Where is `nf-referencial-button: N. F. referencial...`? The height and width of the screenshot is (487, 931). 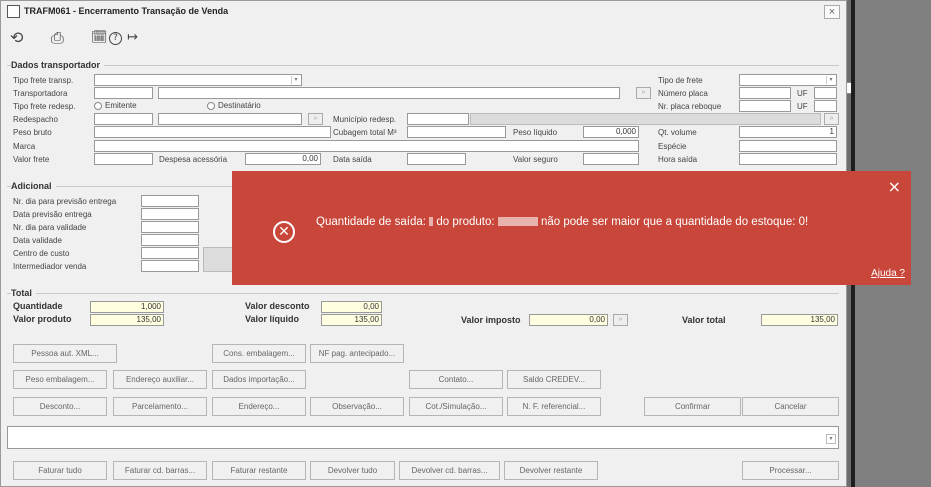
nf-referencial-button: N. F. referencial... is located at coordinates (554, 406).